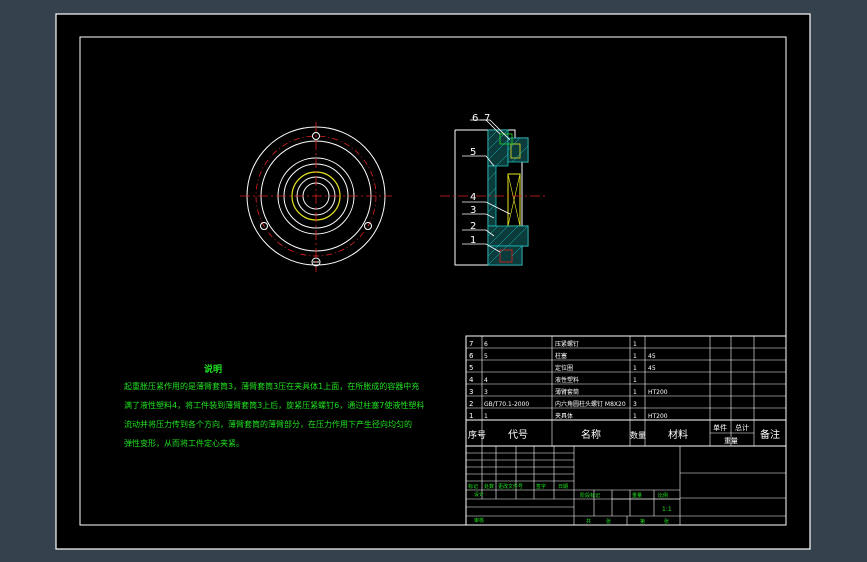  What do you see at coordinates (770, 434) in the screenshot?
I see `bom-header-remark: 备注` at bounding box center [770, 434].